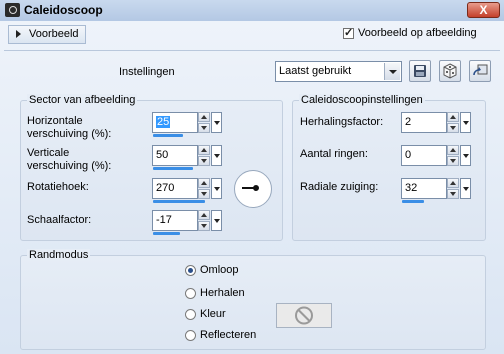  What do you see at coordinates (175, 122) in the screenshot?
I see `horizontal-offset-input: 25` at bounding box center [175, 122].